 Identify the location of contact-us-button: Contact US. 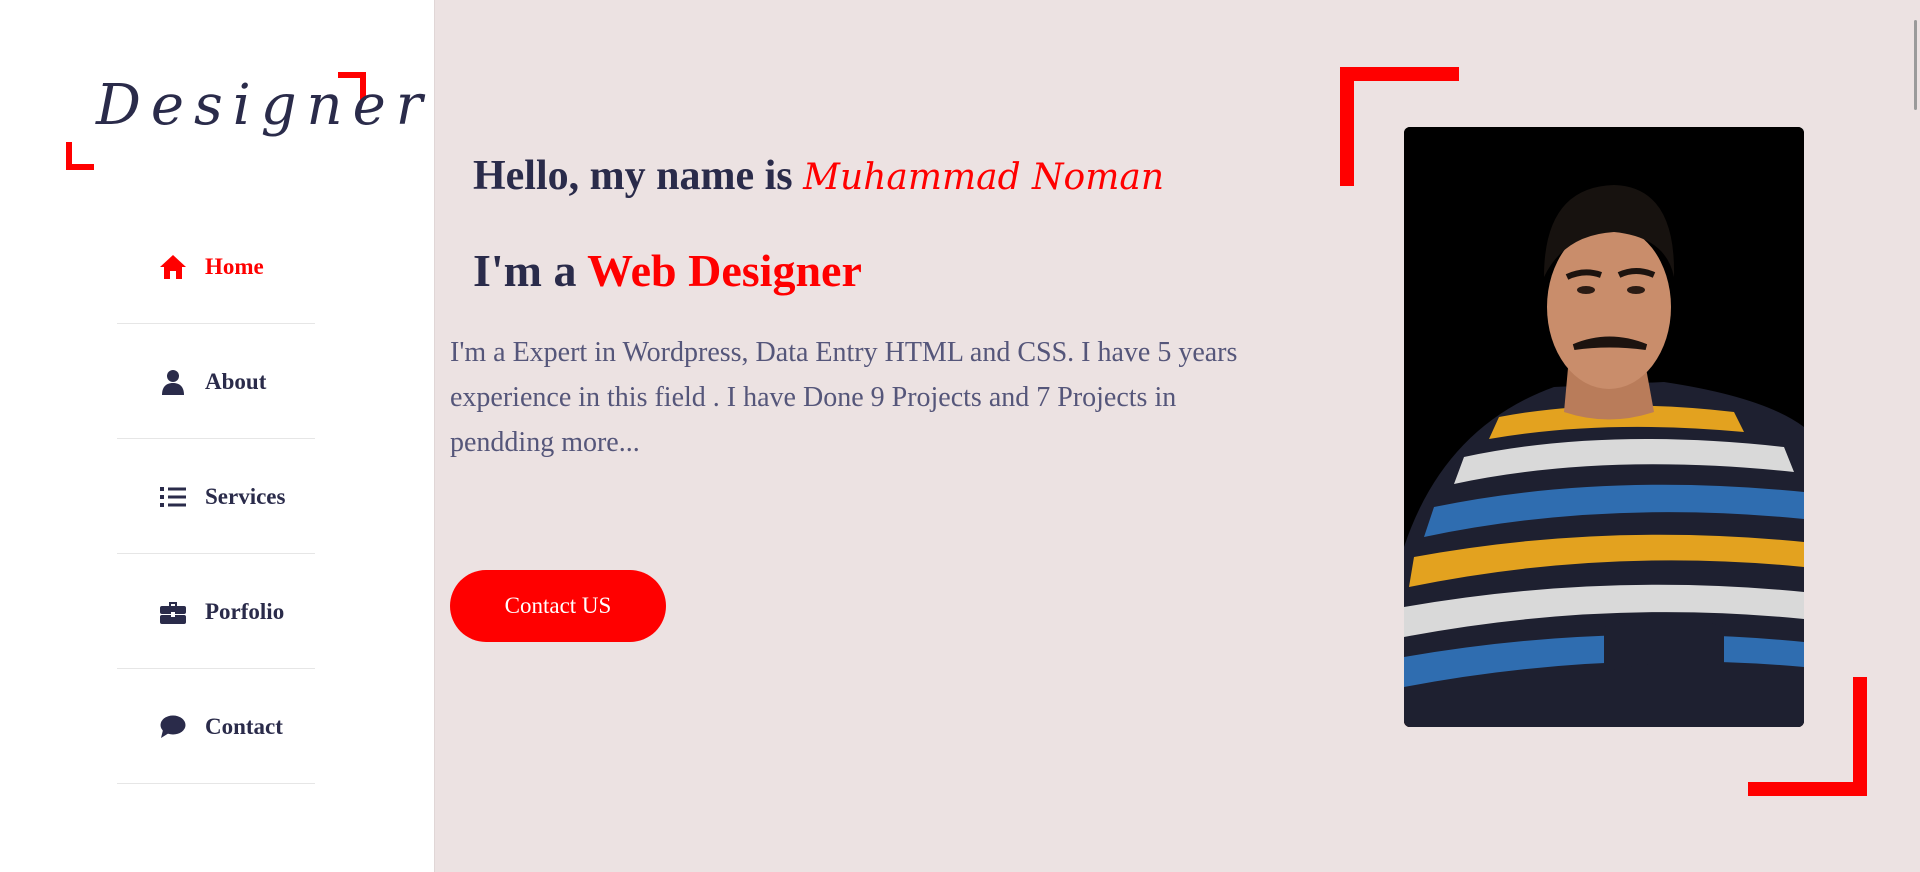
(558, 606).